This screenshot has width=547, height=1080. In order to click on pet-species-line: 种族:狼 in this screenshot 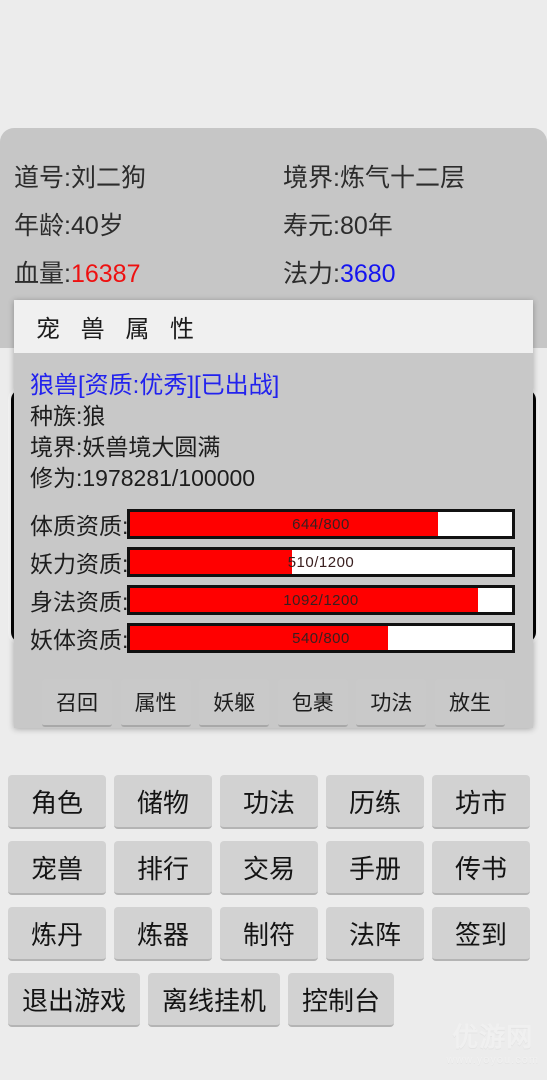, I will do `click(68, 416)`.